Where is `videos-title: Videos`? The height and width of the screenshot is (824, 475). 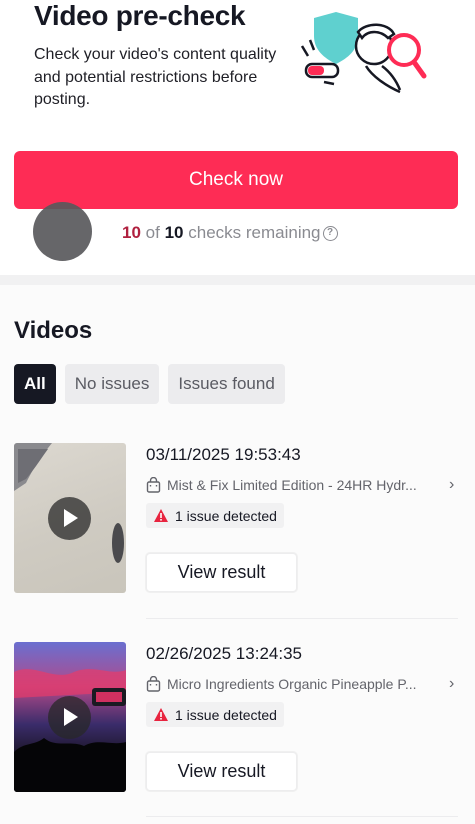 videos-title: Videos is located at coordinates (53, 330).